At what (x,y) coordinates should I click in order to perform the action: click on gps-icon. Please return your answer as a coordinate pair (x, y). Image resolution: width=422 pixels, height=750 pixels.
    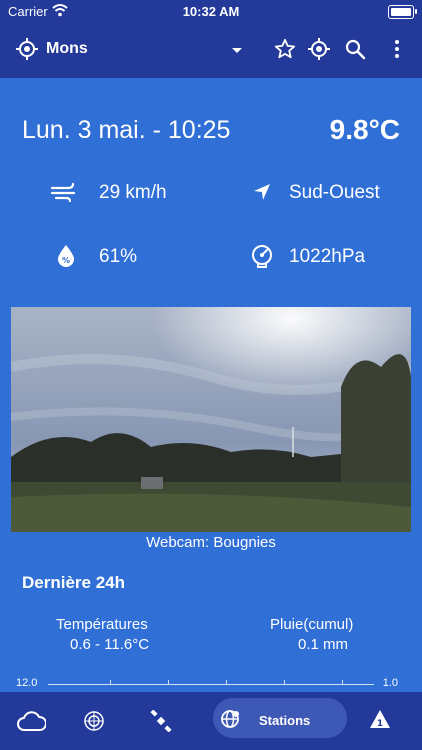
    Looking at the image, I should click on (319, 49).